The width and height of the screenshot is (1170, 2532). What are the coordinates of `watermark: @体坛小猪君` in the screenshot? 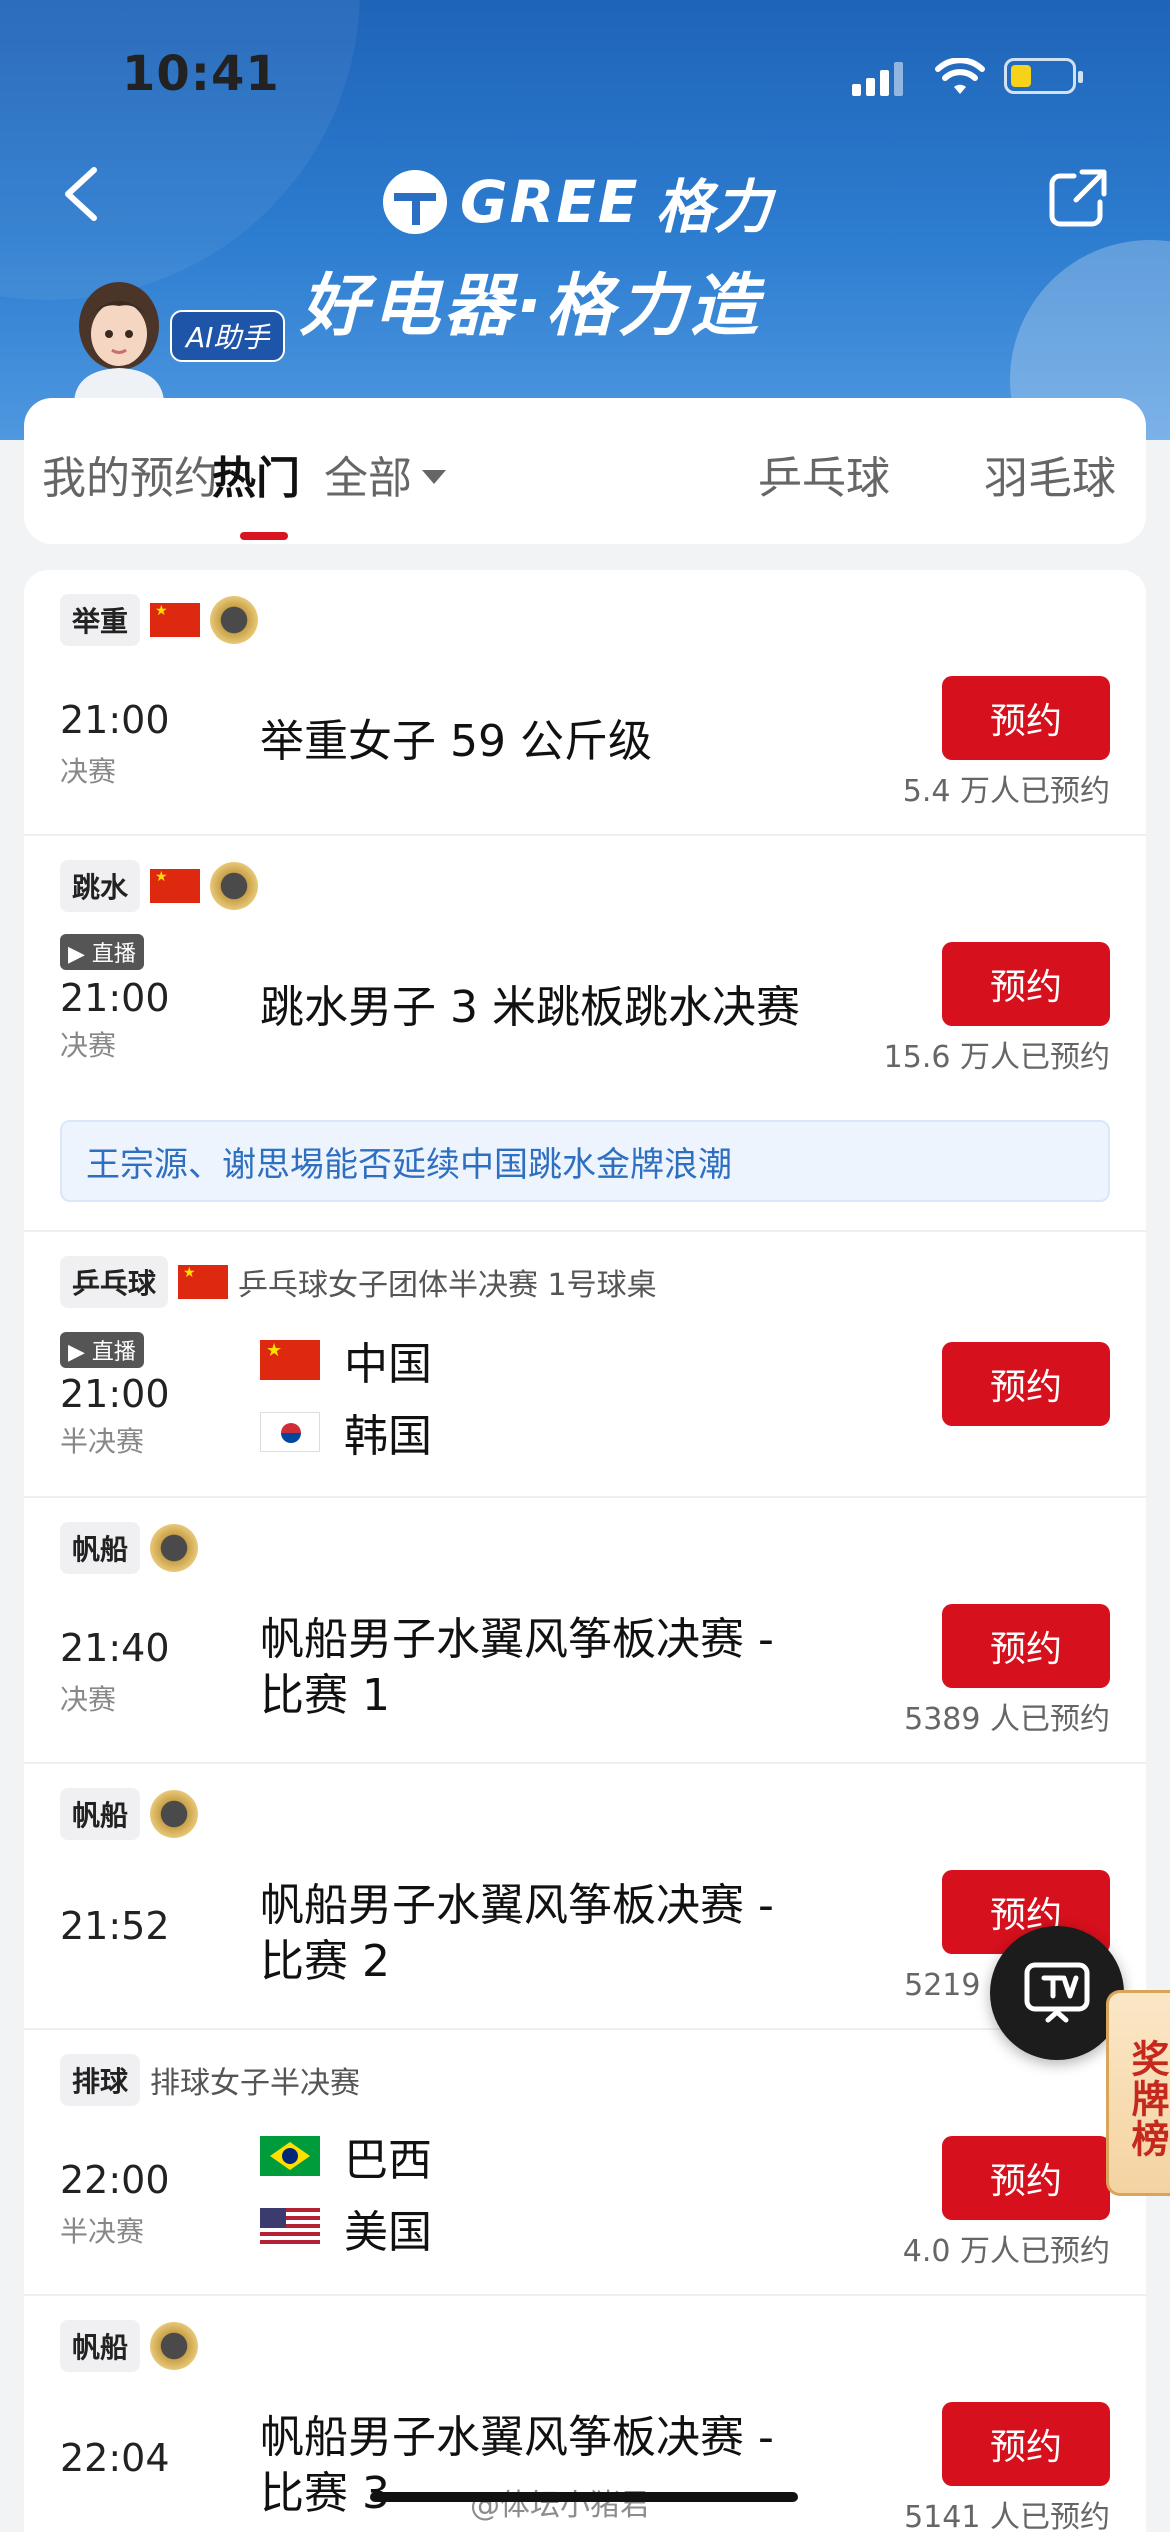 It's located at (560, 2505).